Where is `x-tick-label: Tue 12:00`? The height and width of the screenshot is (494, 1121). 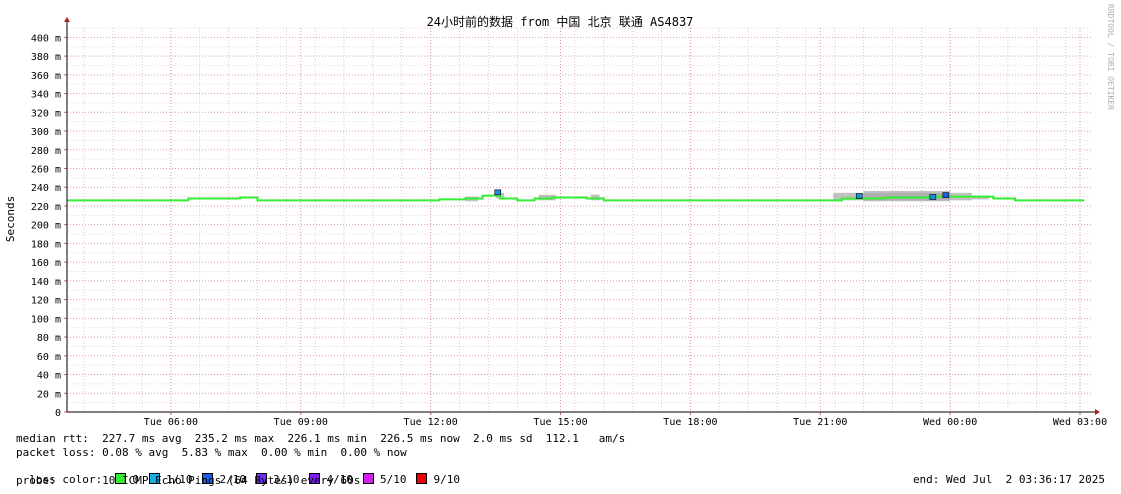
x-tick-label: Tue 12:00 is located at coordinates (431, 422).